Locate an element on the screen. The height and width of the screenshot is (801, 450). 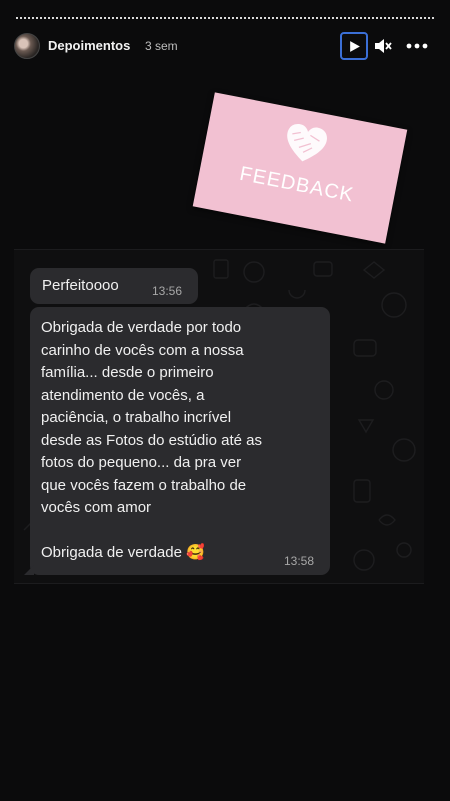
more-icon is located at coordinates (417, 46).